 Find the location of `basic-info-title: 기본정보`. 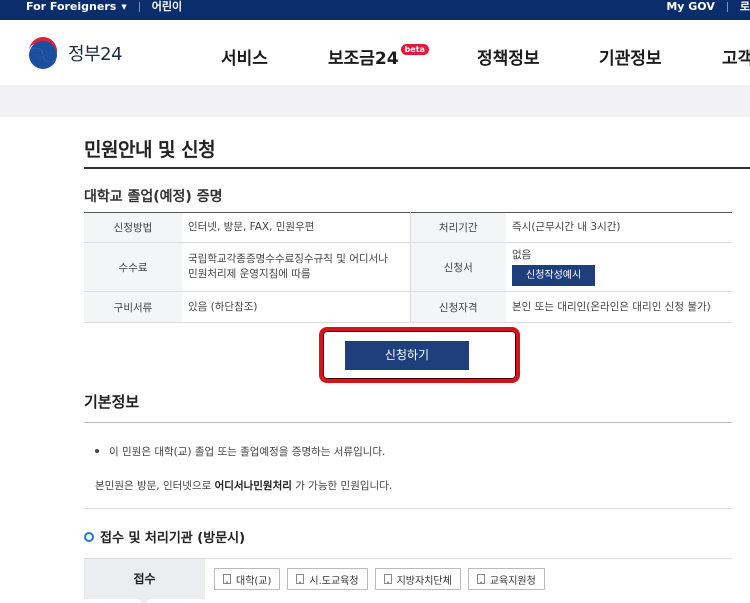

basic-info-title: 기본정보 is located at coordinates (112, 402).